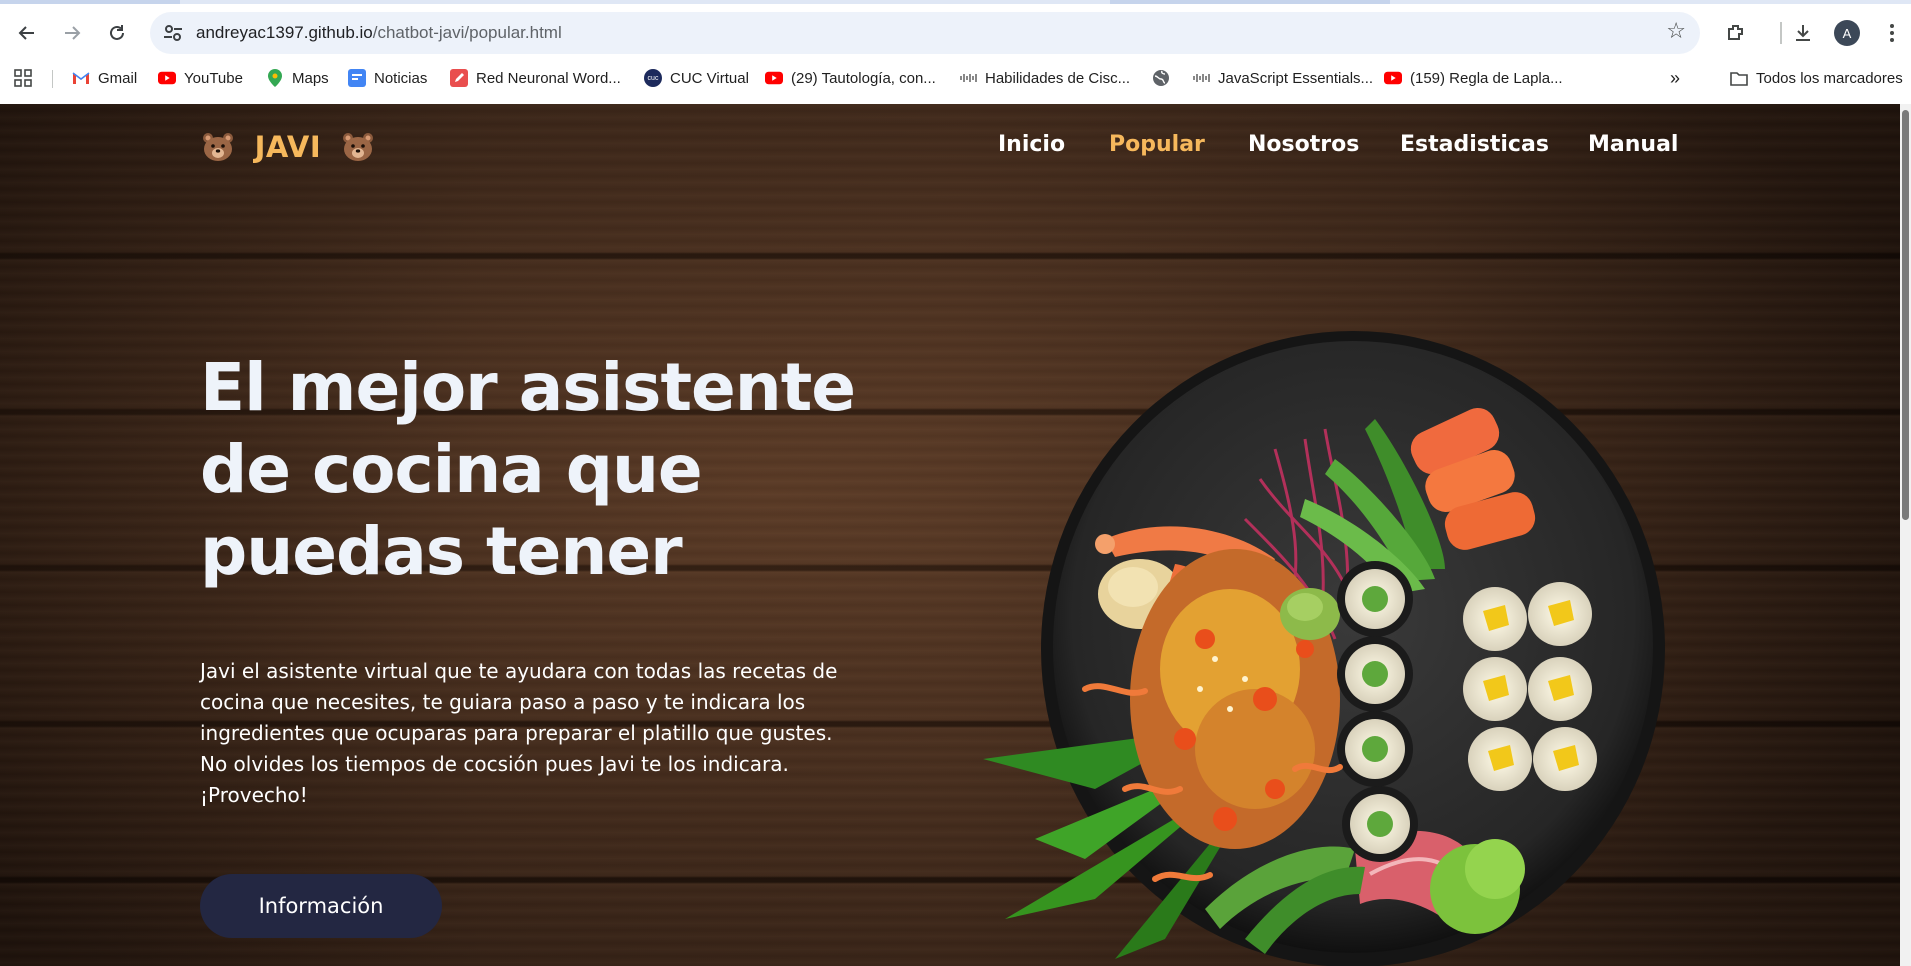 Image resolution: width=1911 pixels, height=966 pixels. I want to click on tab-strip-edge, so click(955, 2).